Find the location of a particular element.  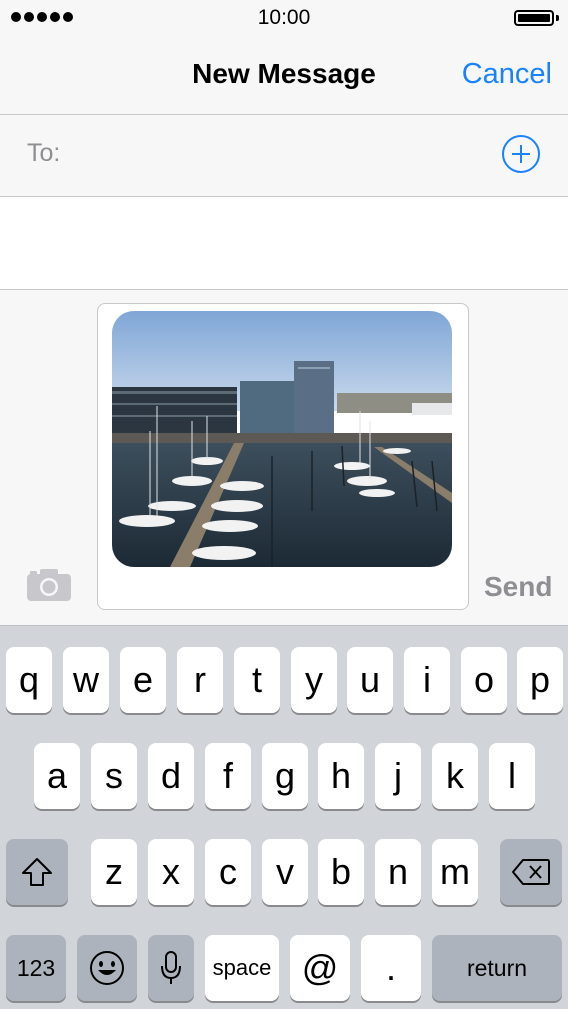

emoji-icon is located at coordinates (107, 968).